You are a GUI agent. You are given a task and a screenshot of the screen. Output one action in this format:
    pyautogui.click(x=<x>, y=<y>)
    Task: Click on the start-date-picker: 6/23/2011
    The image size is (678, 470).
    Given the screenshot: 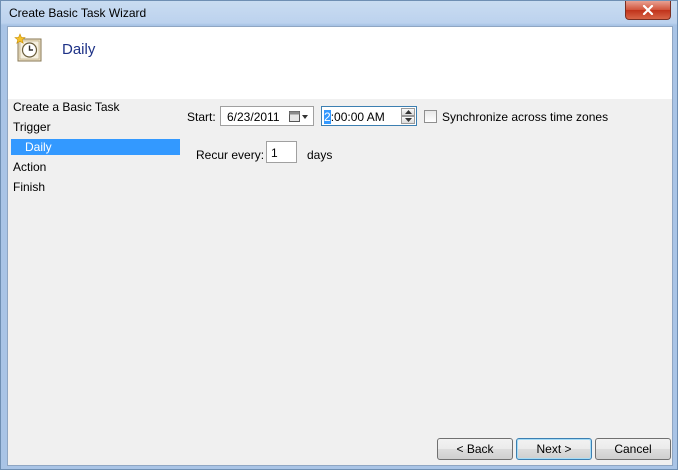 What is the action you would take?
    pyautogui.click(x=267, y=116)
    